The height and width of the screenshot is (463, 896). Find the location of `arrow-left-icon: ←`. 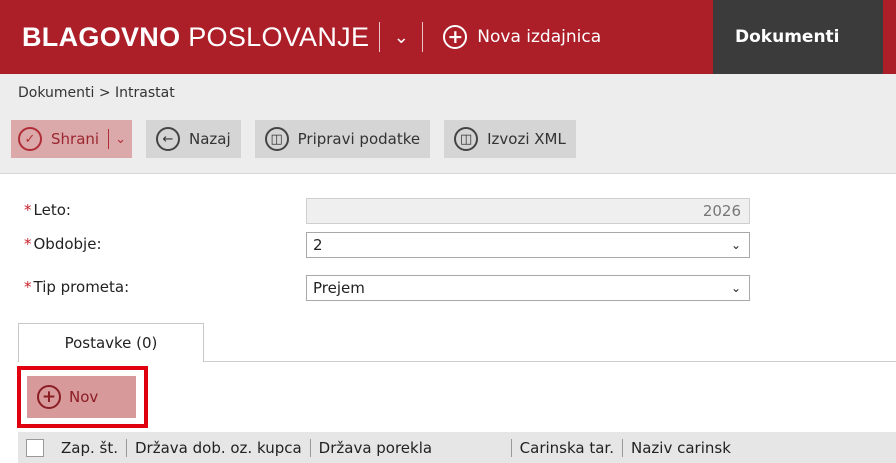

arrow-left-icon: ← is located at coordinates (167, 139).